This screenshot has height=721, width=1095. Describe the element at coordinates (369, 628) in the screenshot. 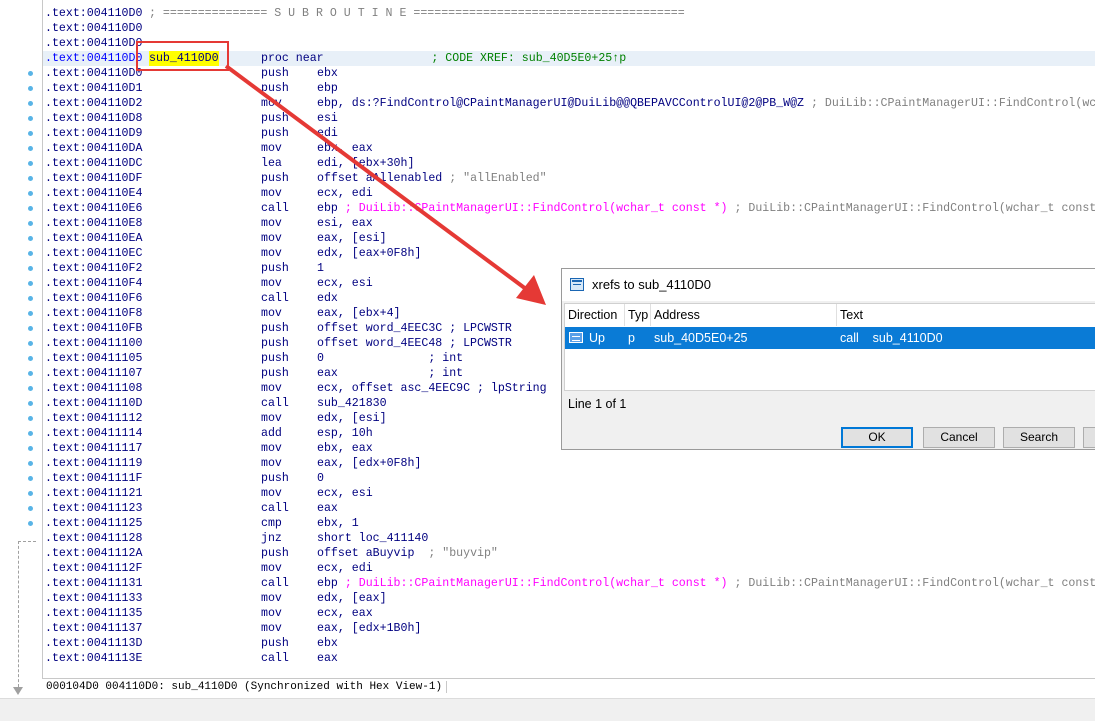

I see `operands: eax, [edx+1B0h]` at that location.